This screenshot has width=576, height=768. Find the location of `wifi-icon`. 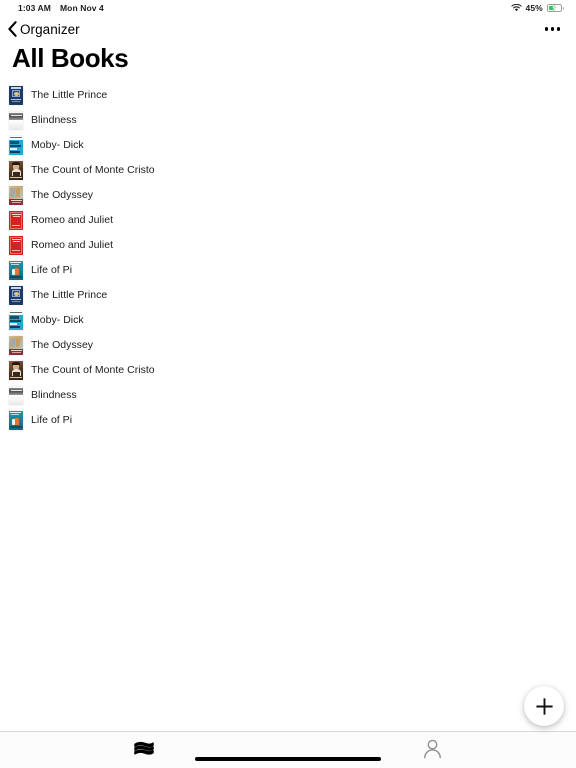

wifi-icon is located at coordinates (516, 8).